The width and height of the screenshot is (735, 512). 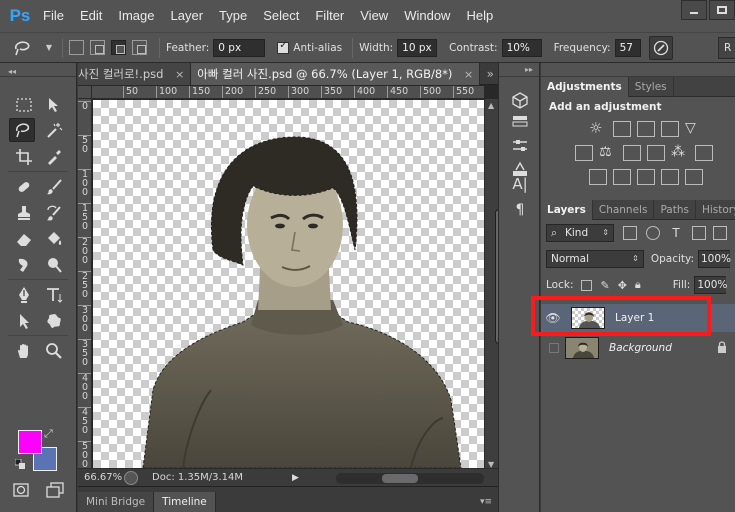 I want to click on new-selection-icon, so click(x=76, y=47).